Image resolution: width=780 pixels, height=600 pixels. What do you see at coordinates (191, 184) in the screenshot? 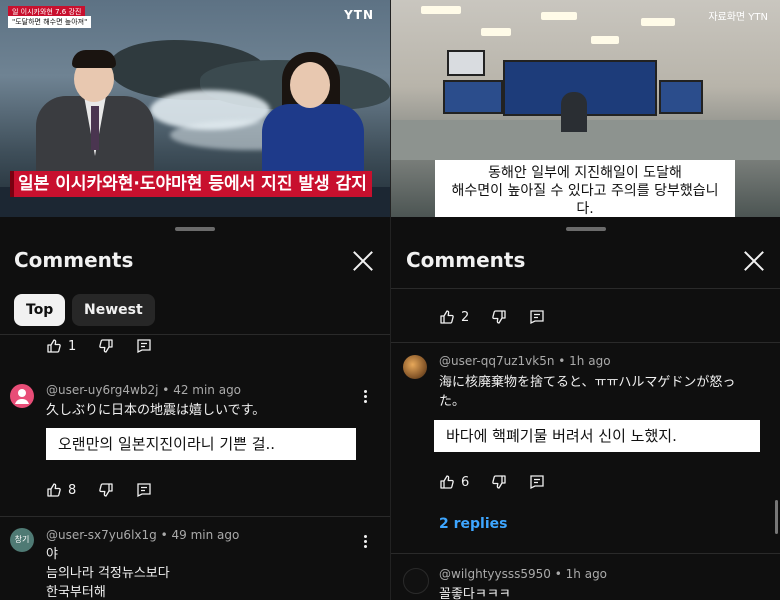
I see `headline-caption: 일본 이시카와현·도야마현 등에서 지진 발생 감지` at bounding box center [191, 184].